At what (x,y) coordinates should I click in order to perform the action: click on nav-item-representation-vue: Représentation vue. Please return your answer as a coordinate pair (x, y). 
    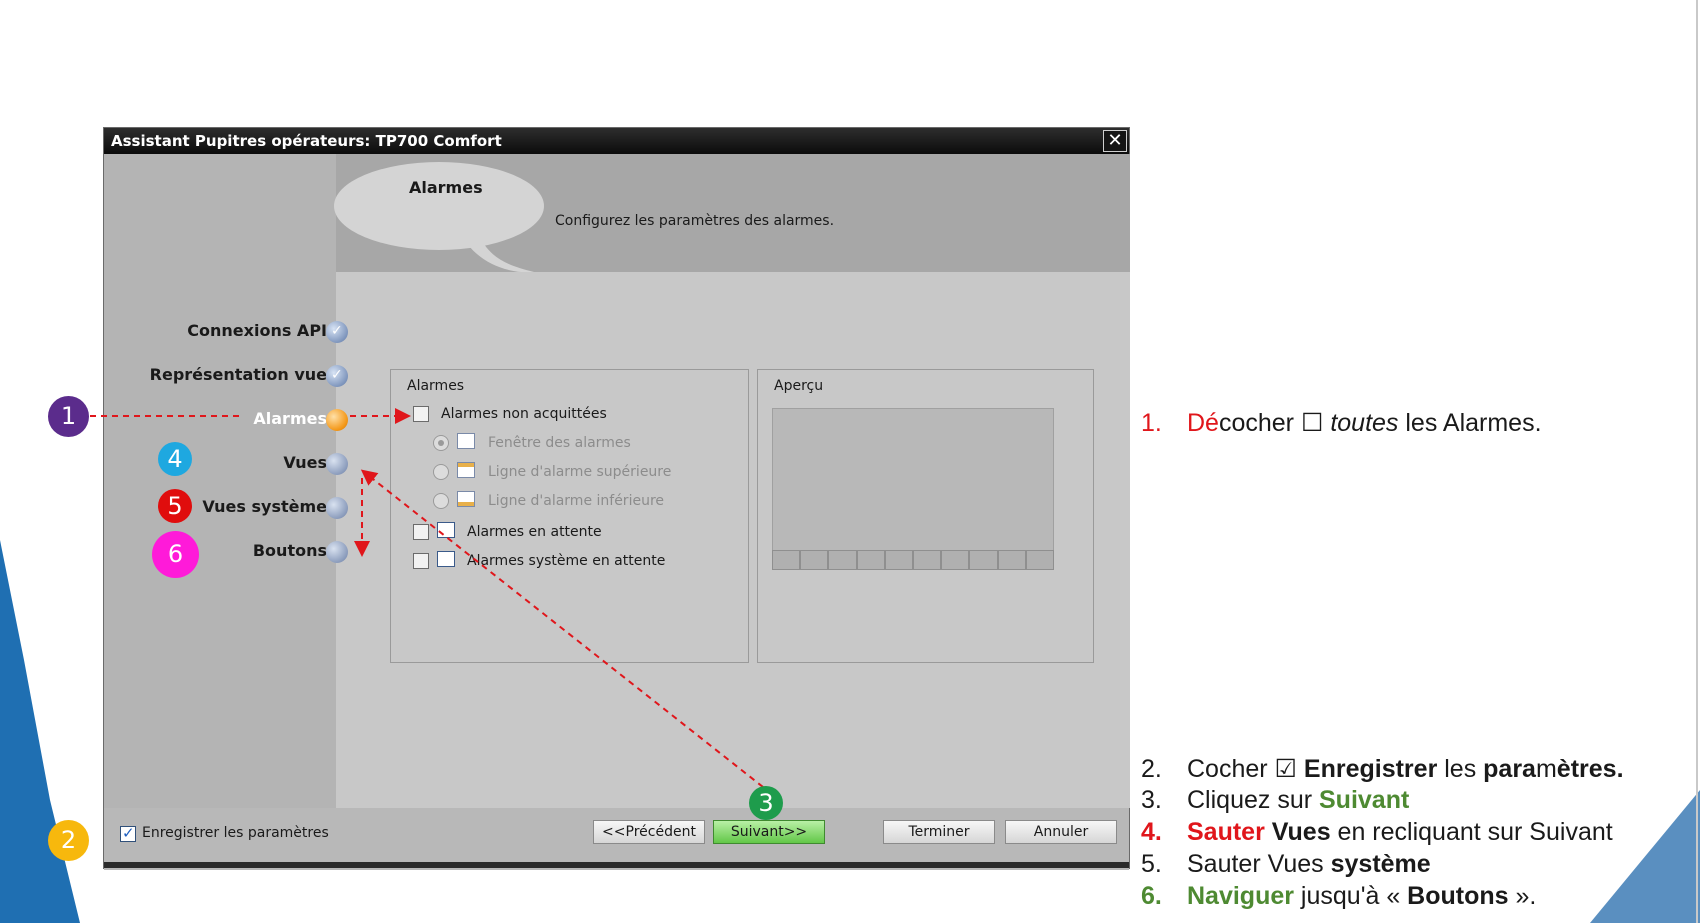
    Looking at the image, I should click on (238, 374).